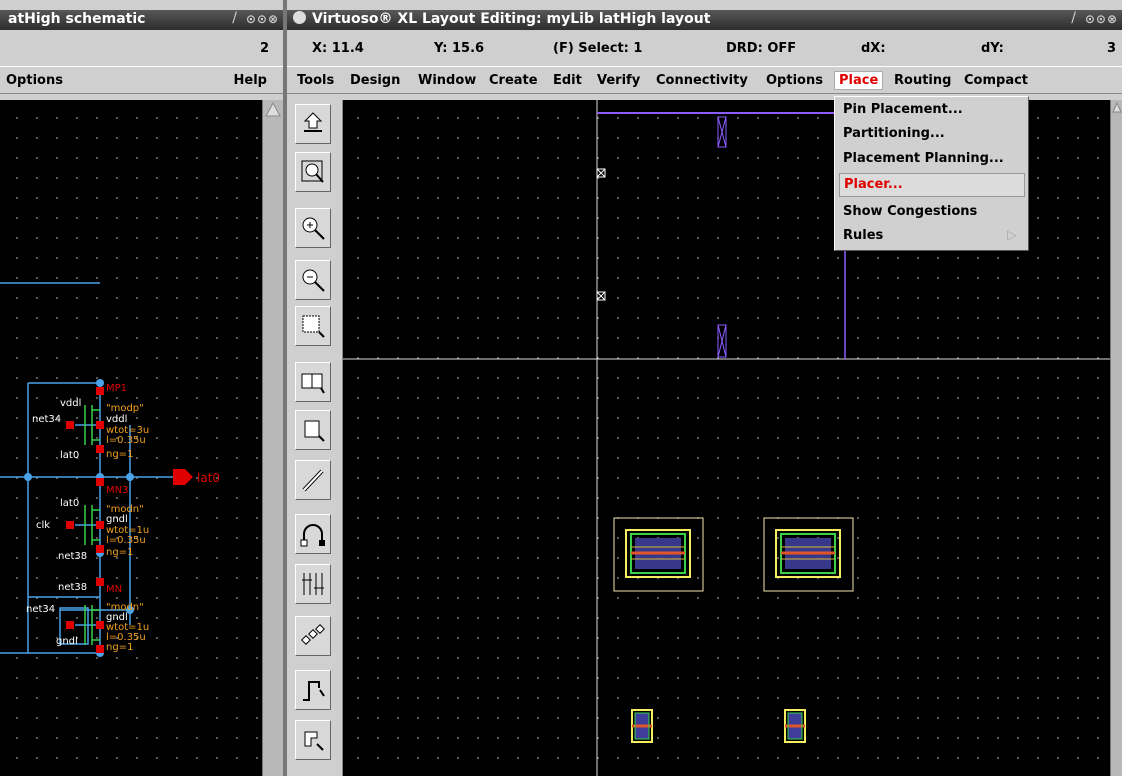 This screenshot has width=1122, height=776. I want to click on status-drd: DRD: OFF, so click(761, 48).